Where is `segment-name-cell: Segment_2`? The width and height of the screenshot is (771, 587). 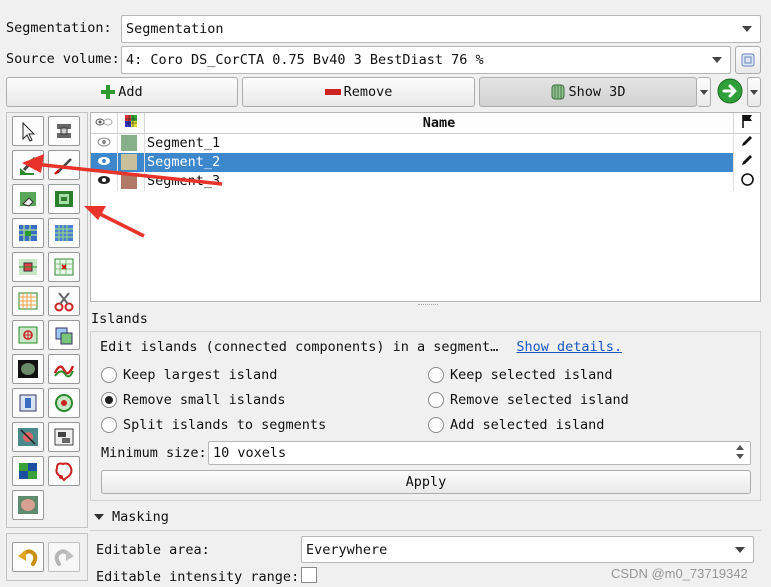 segment-name-cell: Segment_2 is located at coordinates (439, 162).